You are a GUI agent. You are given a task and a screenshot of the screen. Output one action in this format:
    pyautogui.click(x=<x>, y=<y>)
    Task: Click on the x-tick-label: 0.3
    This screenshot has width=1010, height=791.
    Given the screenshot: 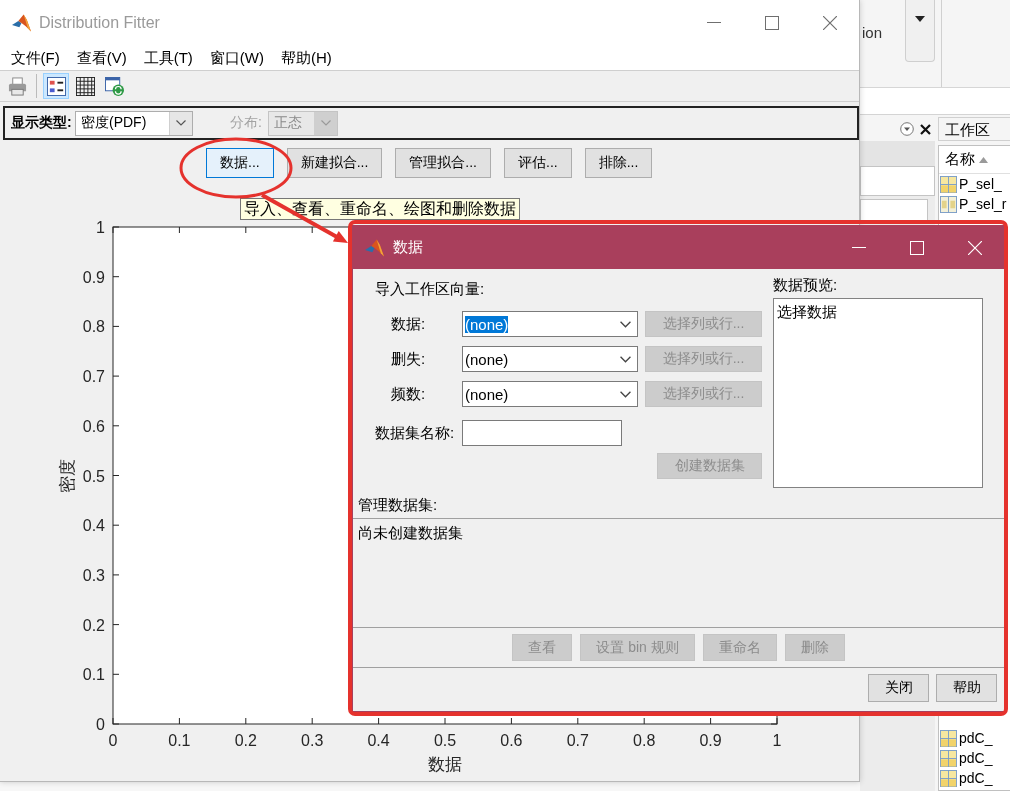 What is the action you would take?
    pyautogui.click(x=312, y=740)
    